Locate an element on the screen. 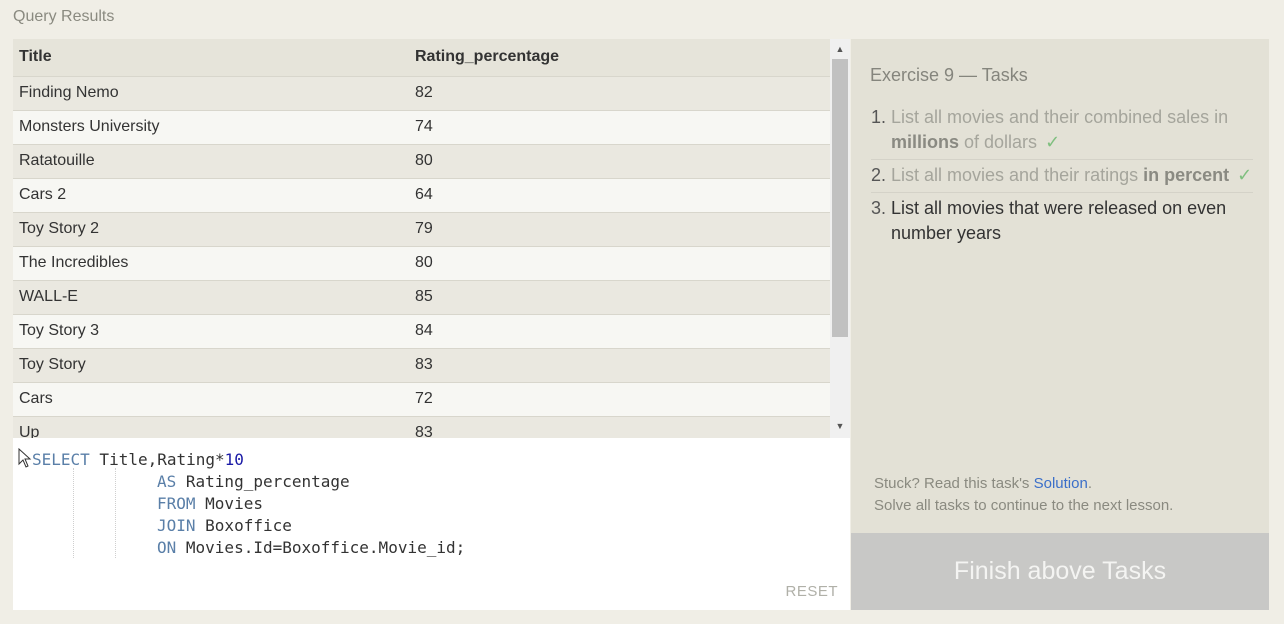  cell-title: Cars 2 is located at coordinates (211, 194).